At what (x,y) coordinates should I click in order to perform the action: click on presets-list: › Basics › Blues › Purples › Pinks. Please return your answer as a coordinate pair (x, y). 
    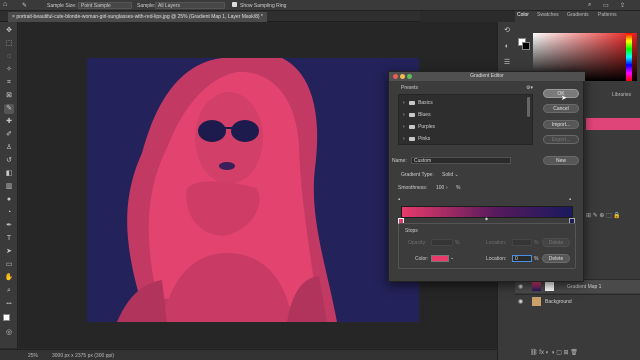
    Looking at the image, I should click on (465, 119).